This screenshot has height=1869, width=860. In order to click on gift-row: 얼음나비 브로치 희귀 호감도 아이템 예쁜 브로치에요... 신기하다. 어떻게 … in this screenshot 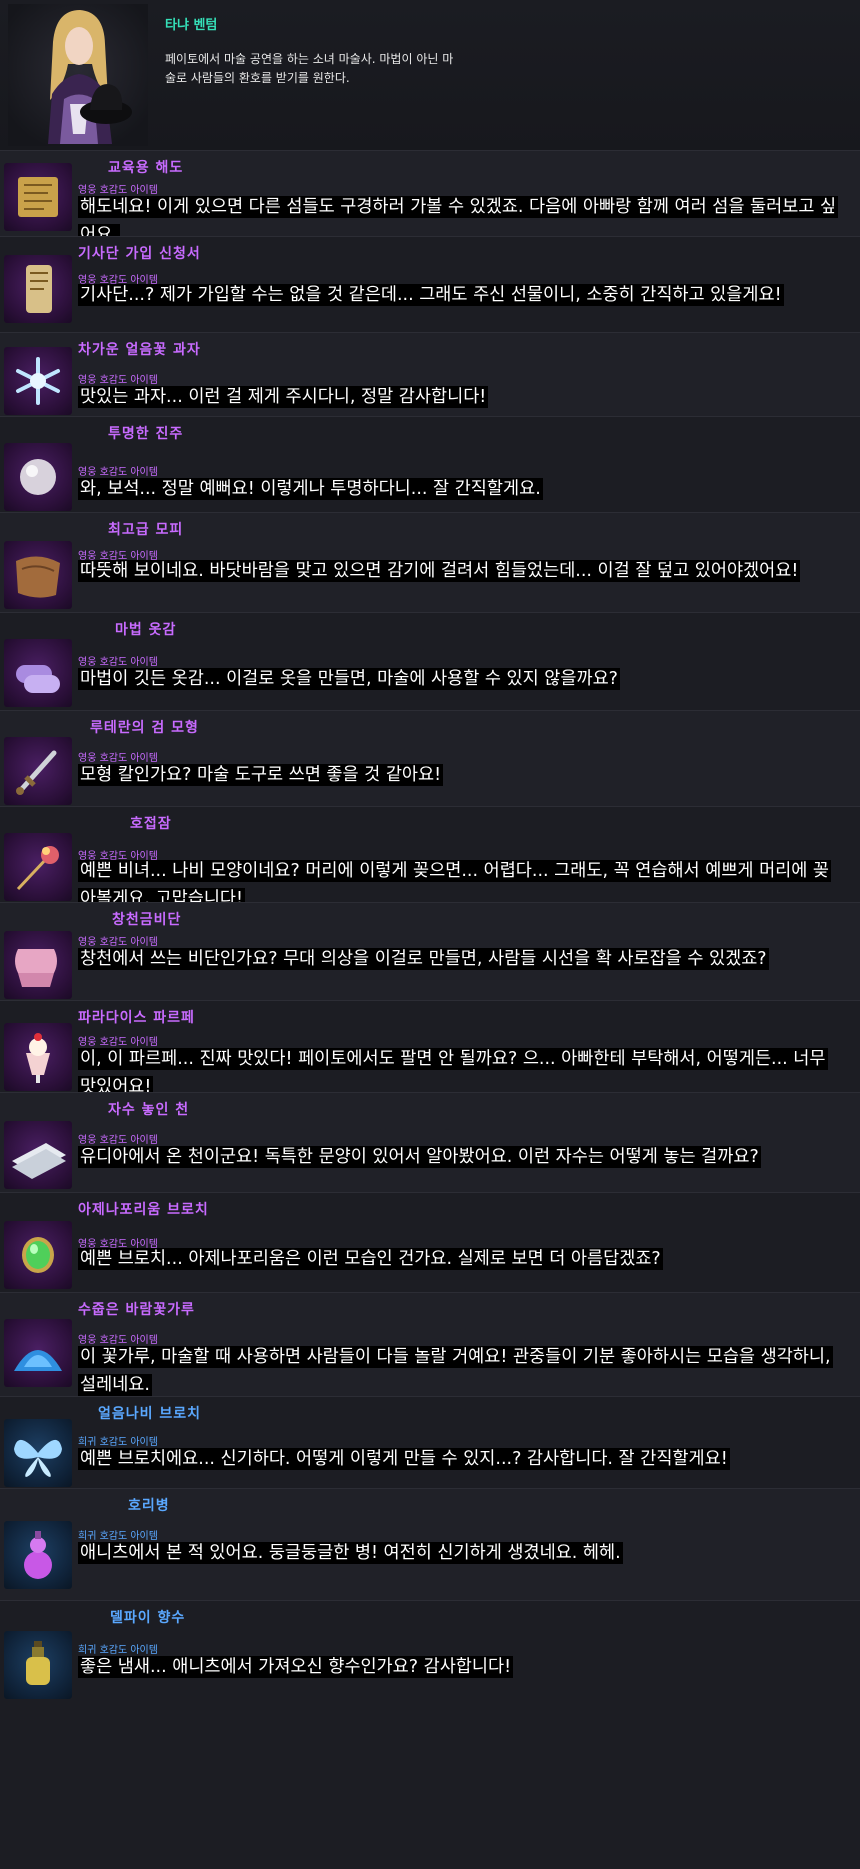, I will do `click(430, 1442)`.